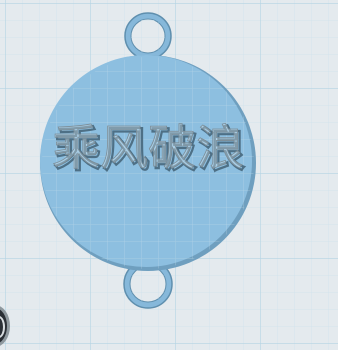 Image resolution: width=338 pixels, height=350 pixels. I want to click on engraving-text: 乘风破浪, so click(148, 148).